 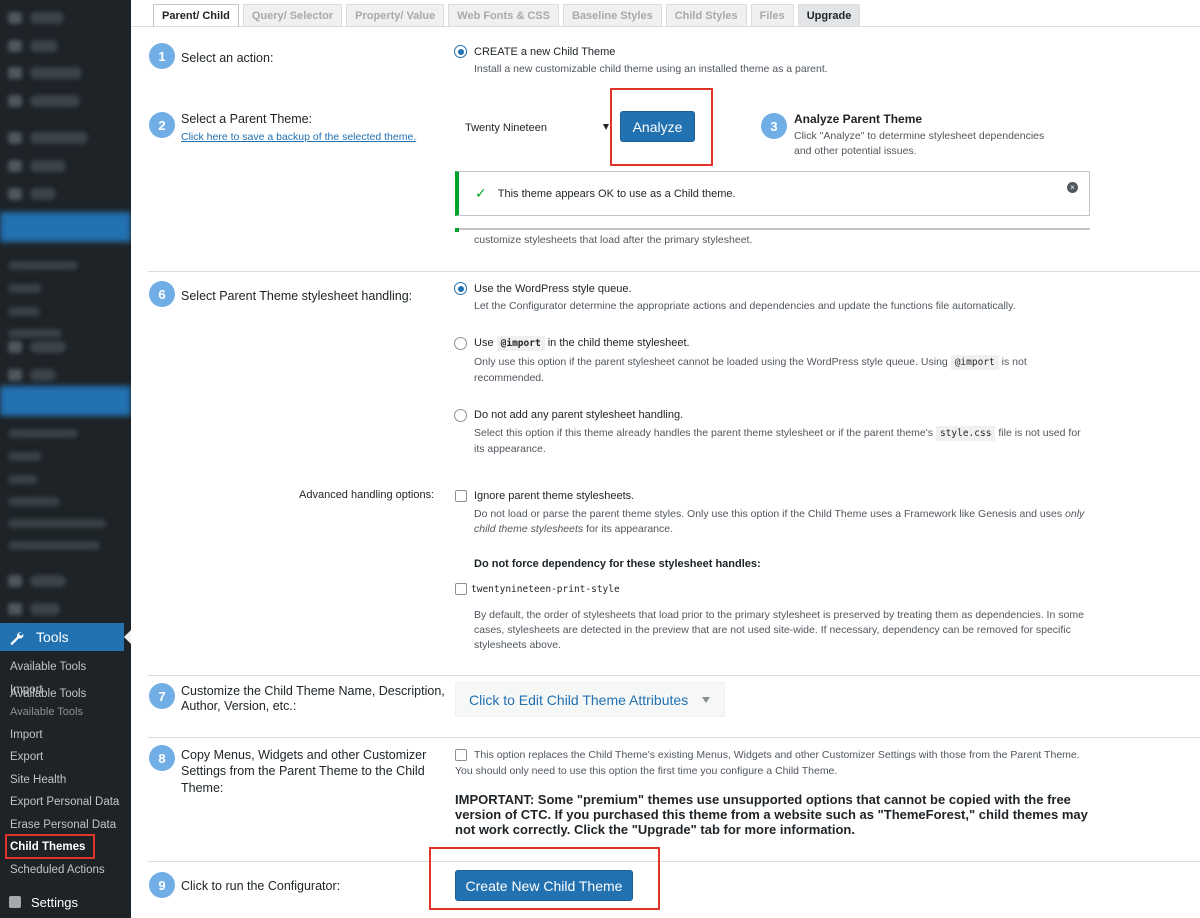 I want to click on sidebar-item-settings-label: Settings, so click(x=54, y=902).